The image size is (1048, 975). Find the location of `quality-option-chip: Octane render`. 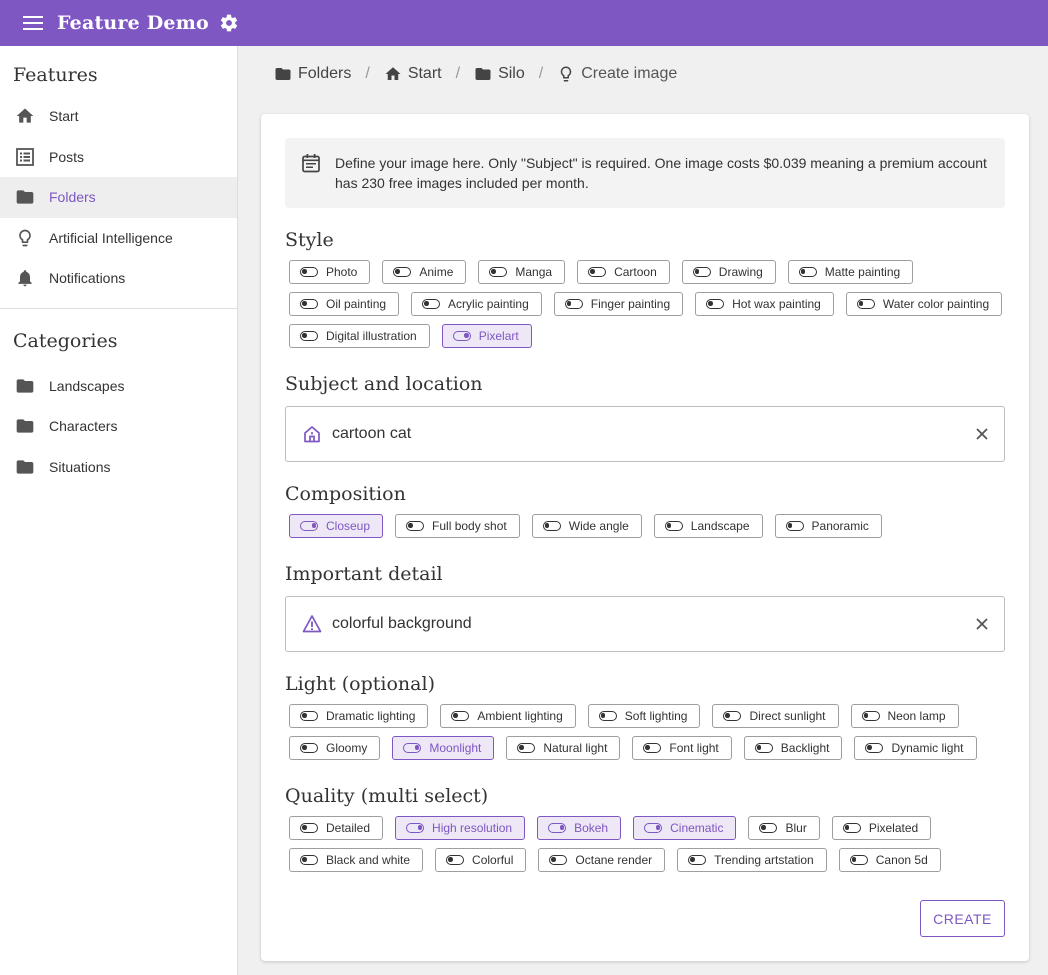

quality-option-chip: Octane render is located at coordinates (602, 860).